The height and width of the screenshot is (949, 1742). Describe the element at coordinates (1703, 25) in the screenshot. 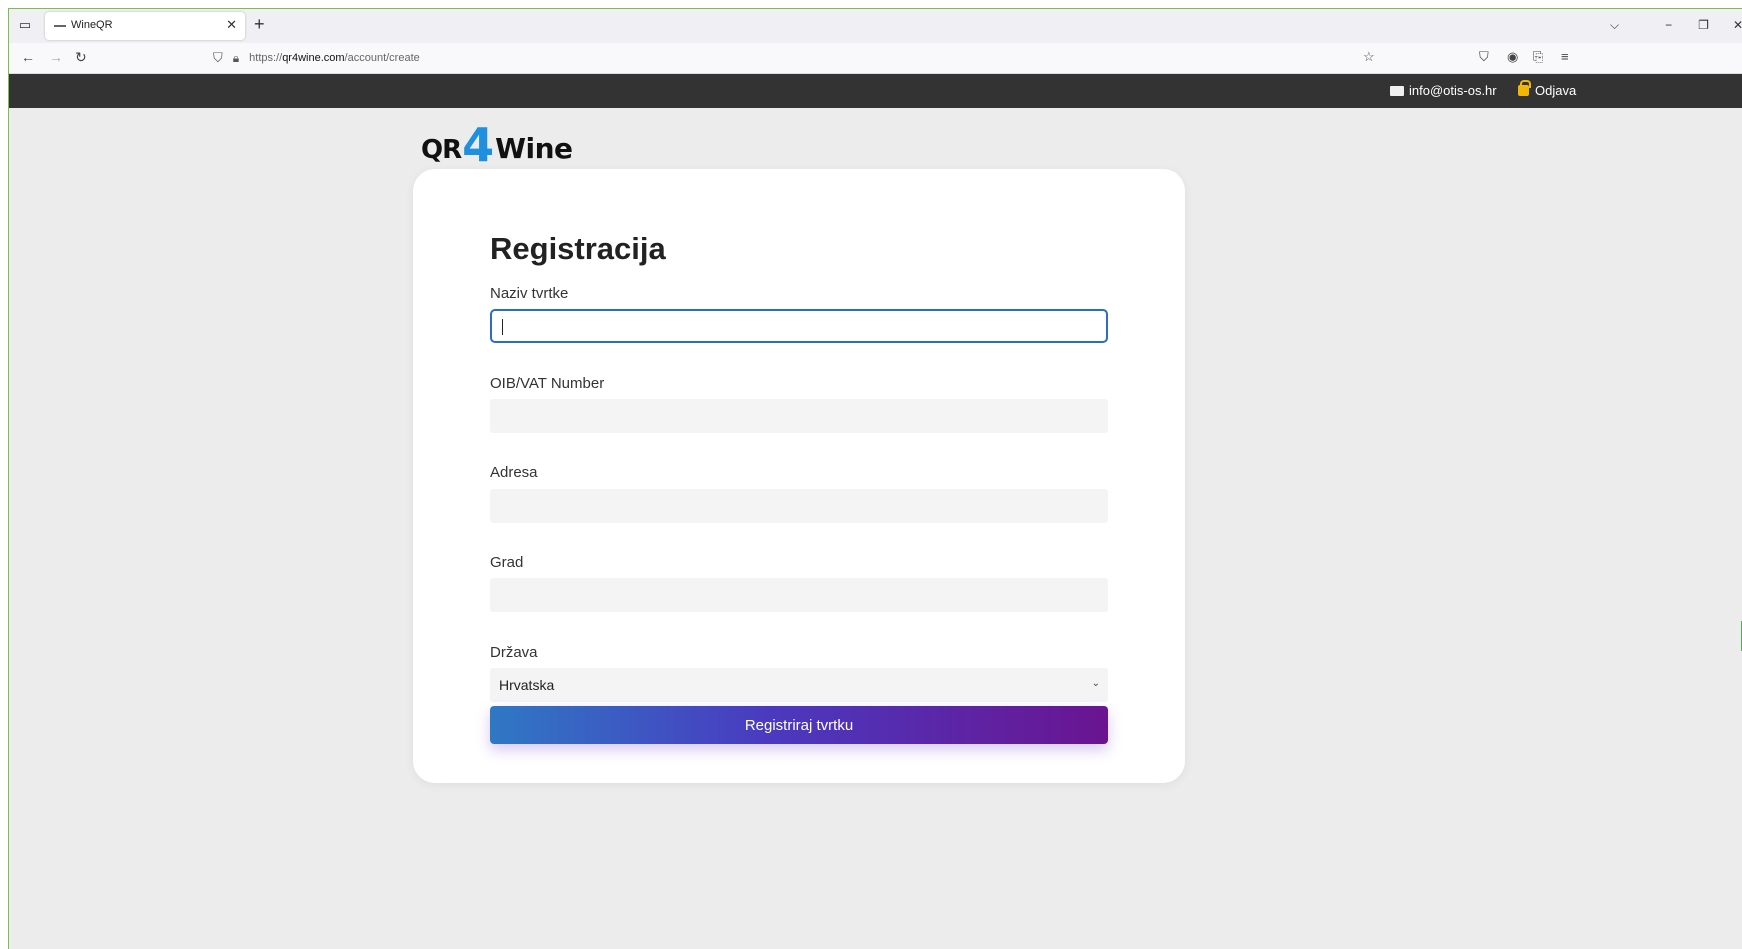

I see `restore-icon: ❐` at that location.